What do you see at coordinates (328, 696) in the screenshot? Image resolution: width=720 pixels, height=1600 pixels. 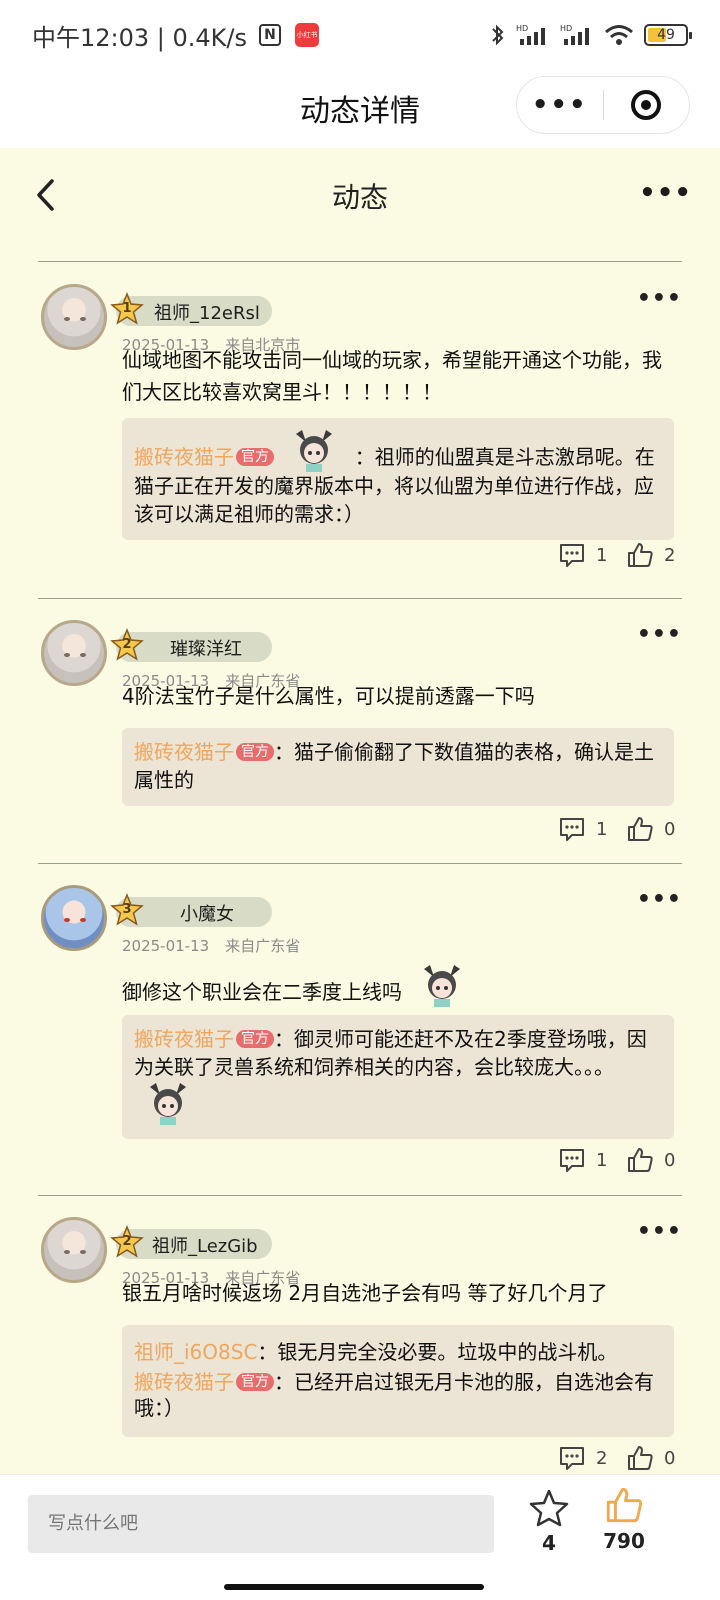 I see `post-content: 4阶法宝竹子是什么属性，可以提前透露一下吗` at bounding box center [328, 696].